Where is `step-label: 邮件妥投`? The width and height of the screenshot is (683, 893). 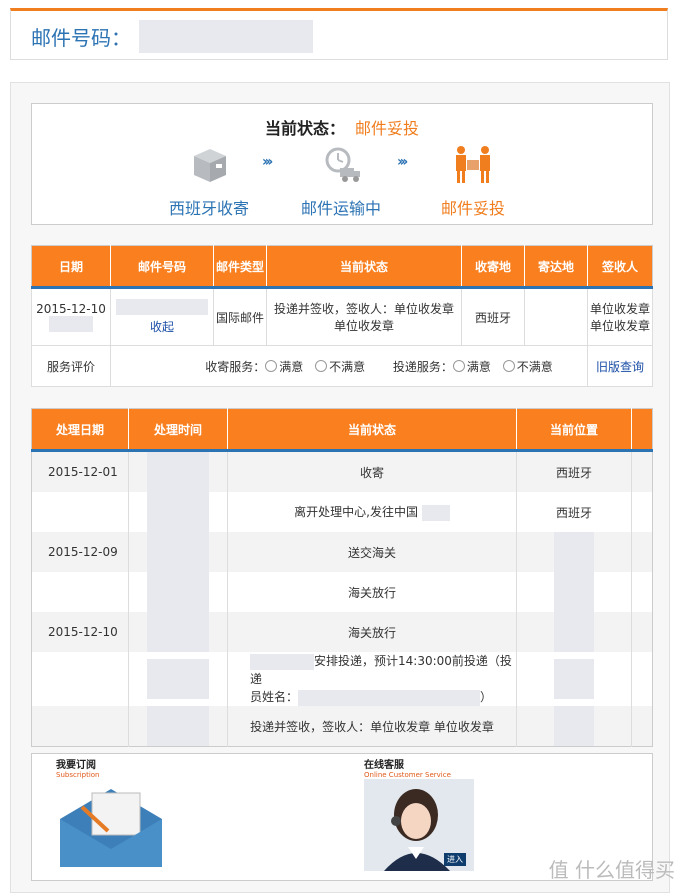 step-label: 邮件妥投 is located at coordinates (472, 208).